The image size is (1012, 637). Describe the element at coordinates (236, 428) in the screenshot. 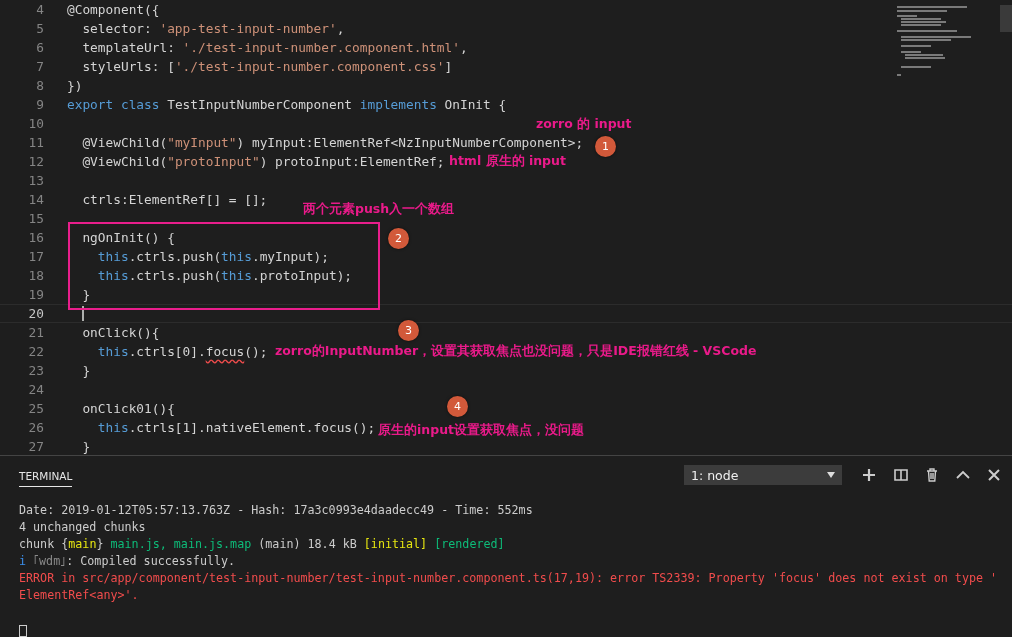

I see `code-line: this.ctrls[1].nativeElement.focus();` at that location.